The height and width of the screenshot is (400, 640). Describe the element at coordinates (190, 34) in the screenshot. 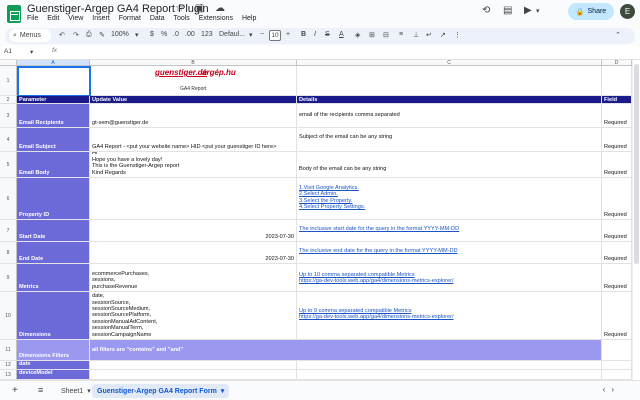

I see `increase-decimal-button: .00` at that location.